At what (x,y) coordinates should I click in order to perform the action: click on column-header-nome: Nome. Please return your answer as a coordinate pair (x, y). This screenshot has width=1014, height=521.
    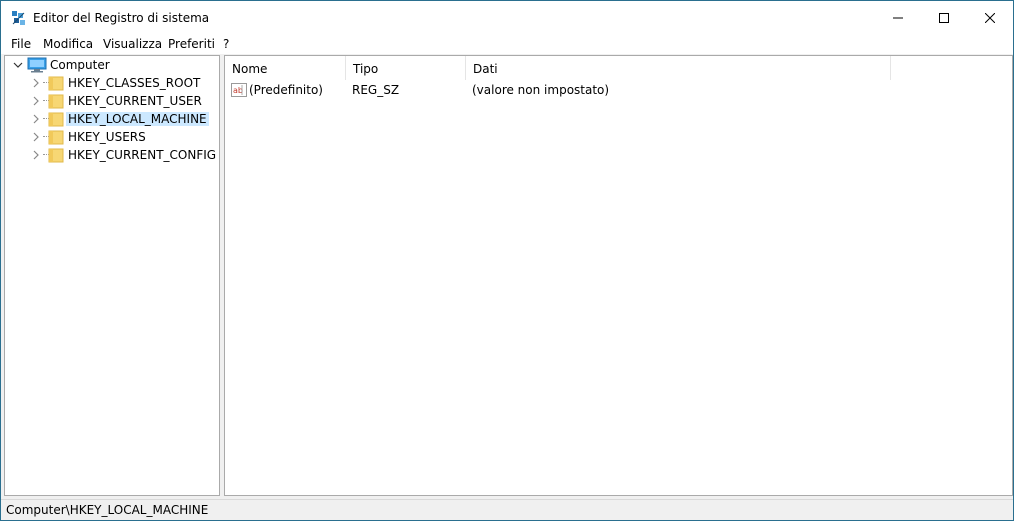
    Looking at the image, I should click on (285, 68).